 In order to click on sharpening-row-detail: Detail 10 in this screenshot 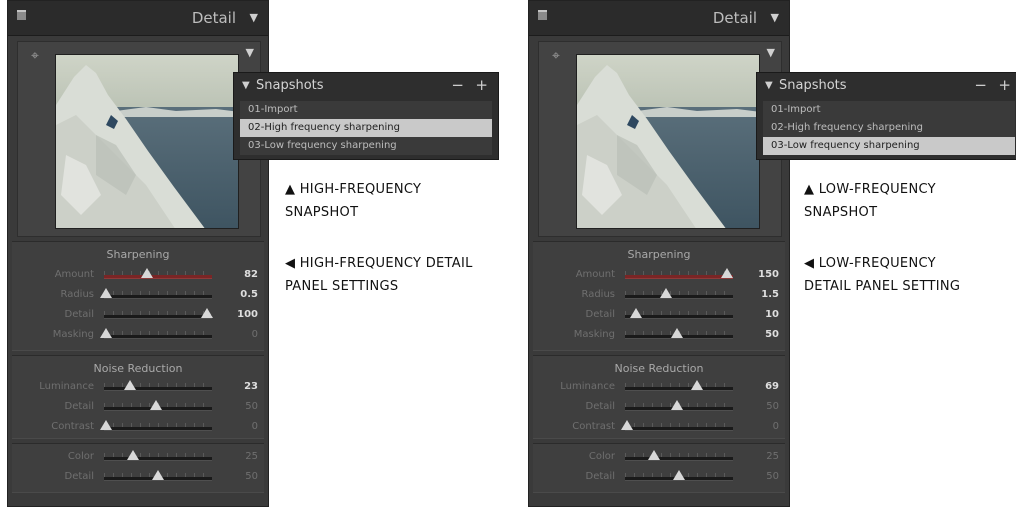, I will do `click(659, 316)`.